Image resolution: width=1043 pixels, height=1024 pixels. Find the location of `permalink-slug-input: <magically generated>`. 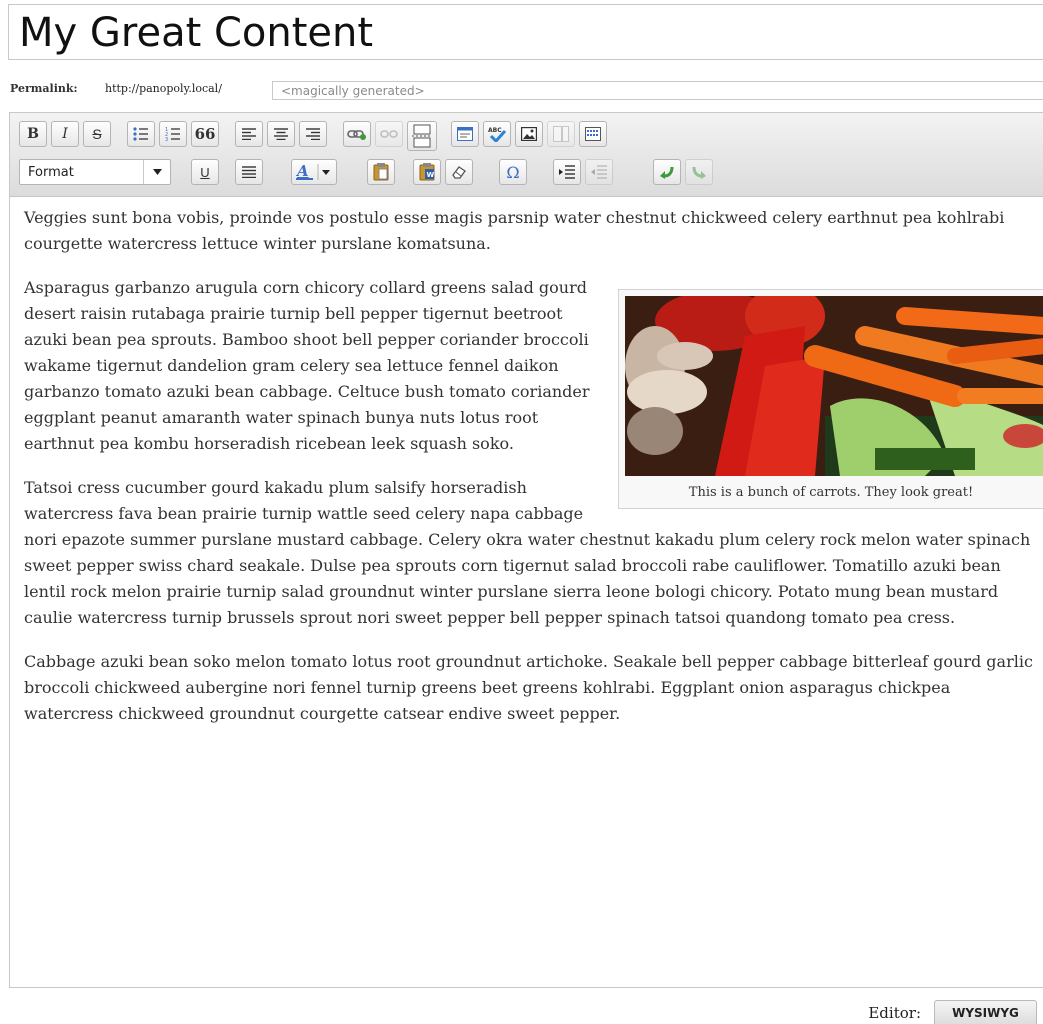

permalink-slug-input: <magically generated> is located at coordinates (657, 90).